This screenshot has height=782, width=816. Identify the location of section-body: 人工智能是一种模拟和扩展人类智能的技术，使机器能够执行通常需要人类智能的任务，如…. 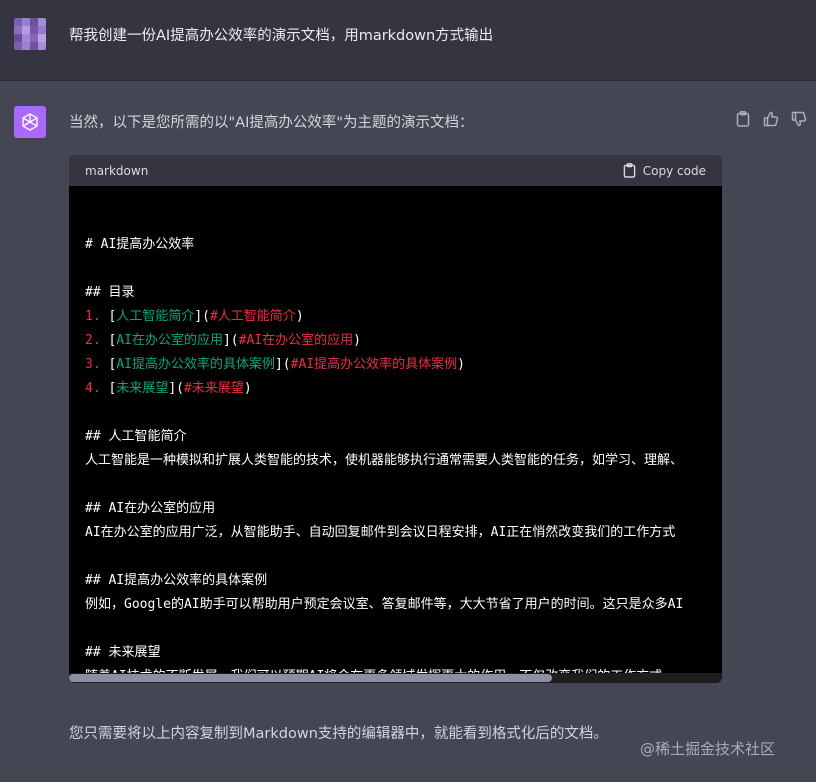
(384, 460).